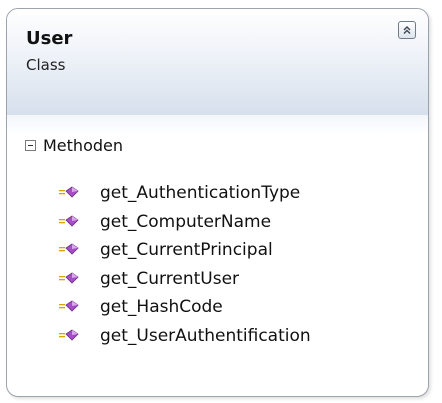  Describe the element at coordinates (161, 307) in the screenshot. I see `method-label: get_HashCode` at that location.